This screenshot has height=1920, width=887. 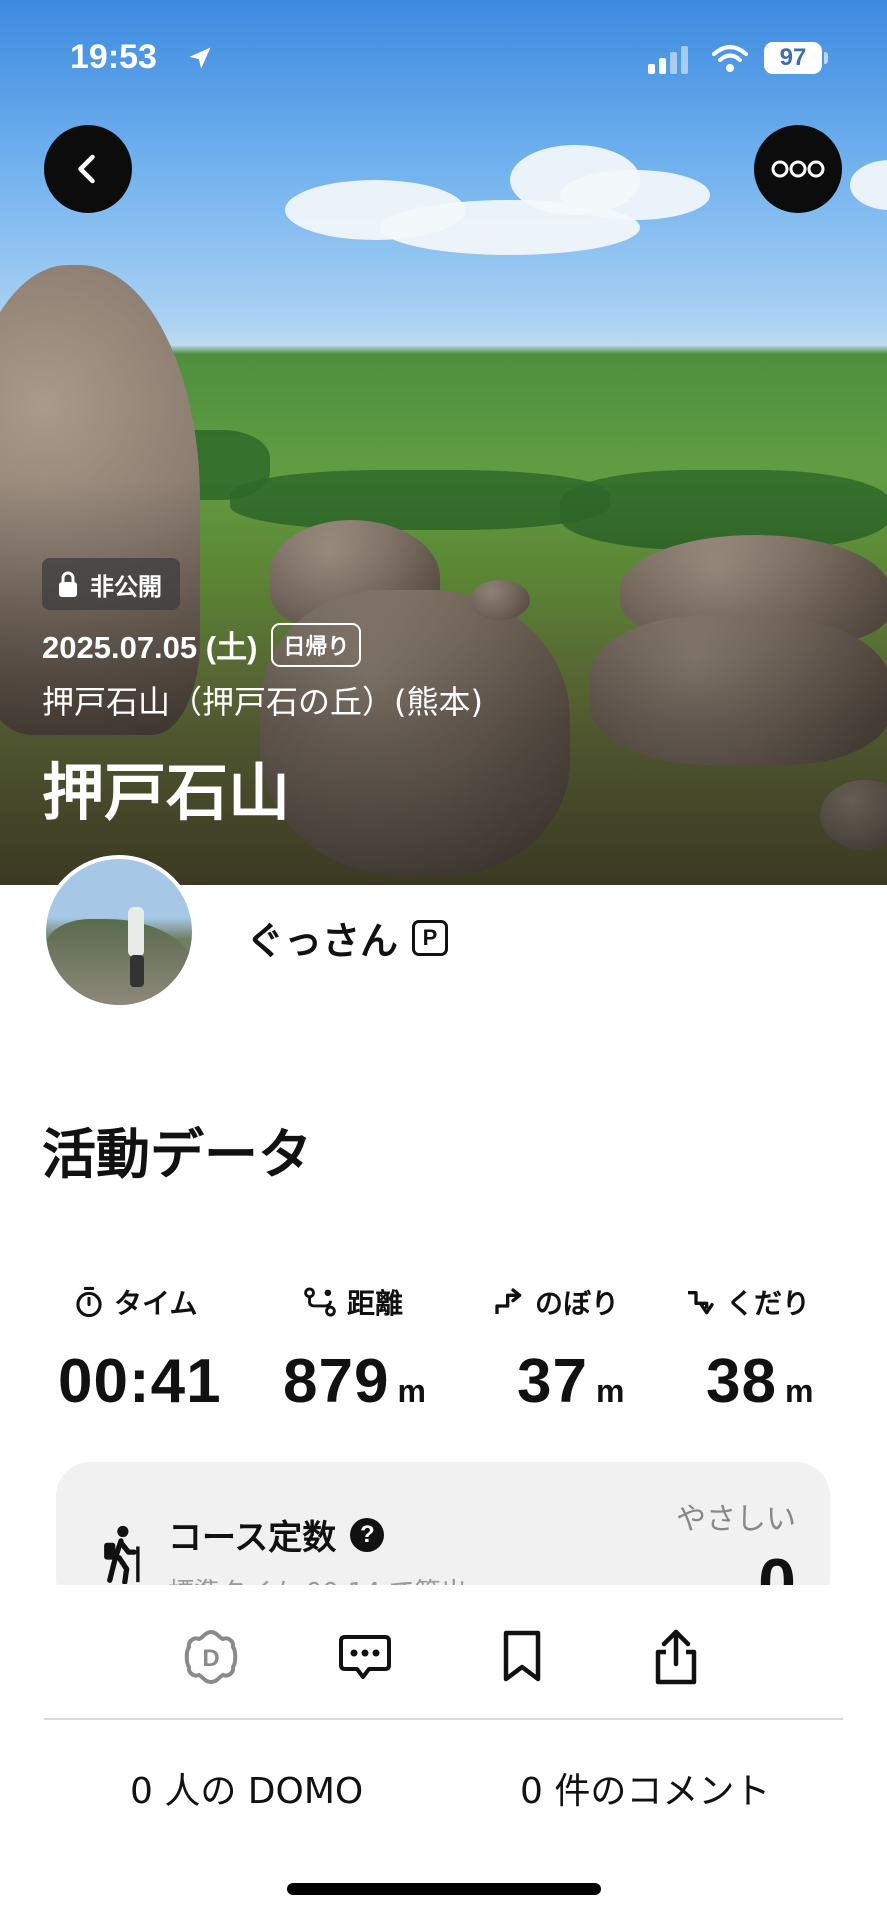 I want to click on comment-count: 0 件のコメント, so click(x=645, y=1788).